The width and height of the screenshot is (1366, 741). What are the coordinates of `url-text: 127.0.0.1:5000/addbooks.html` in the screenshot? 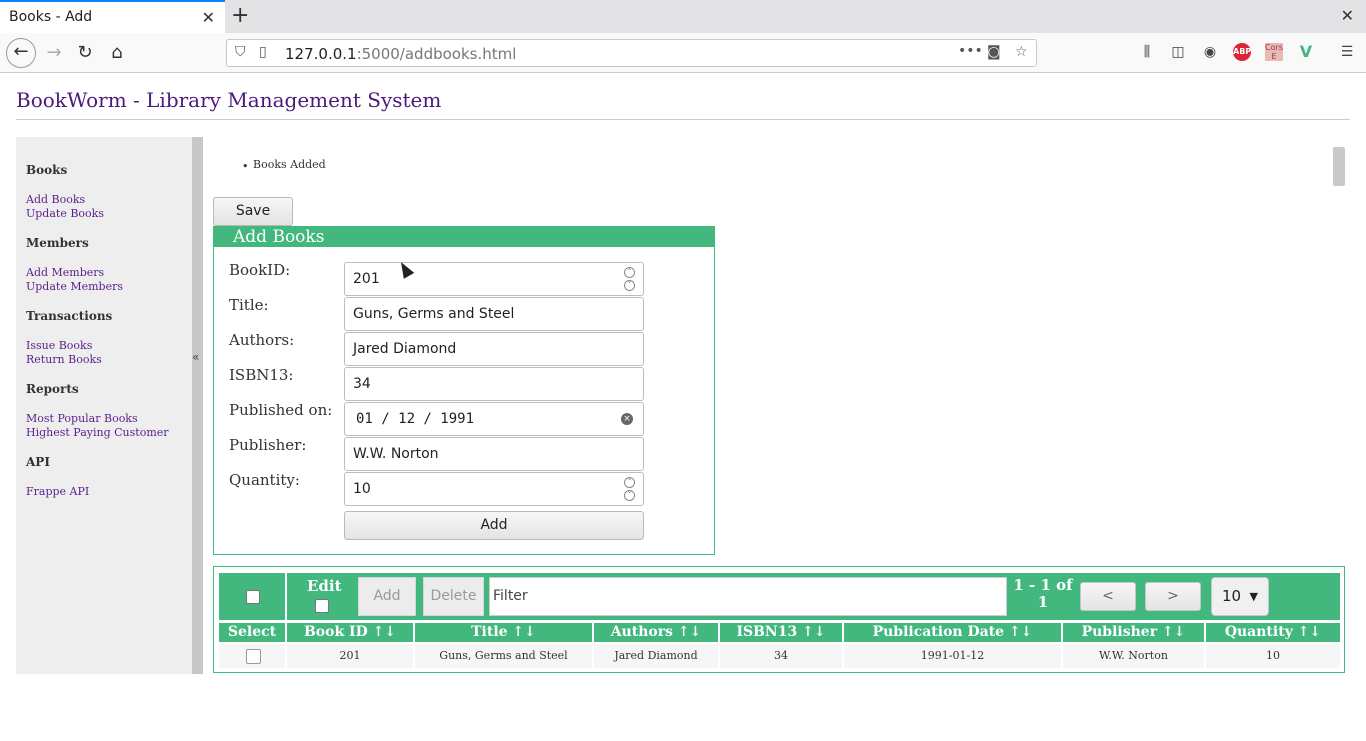 It's located at (400, 54).